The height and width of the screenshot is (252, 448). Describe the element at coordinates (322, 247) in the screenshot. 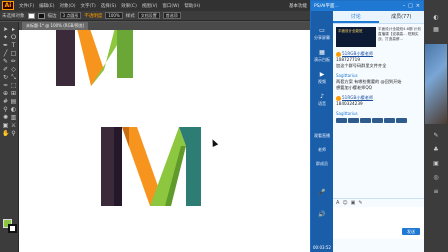

I see `session-timer: 00:03:52` at that location.